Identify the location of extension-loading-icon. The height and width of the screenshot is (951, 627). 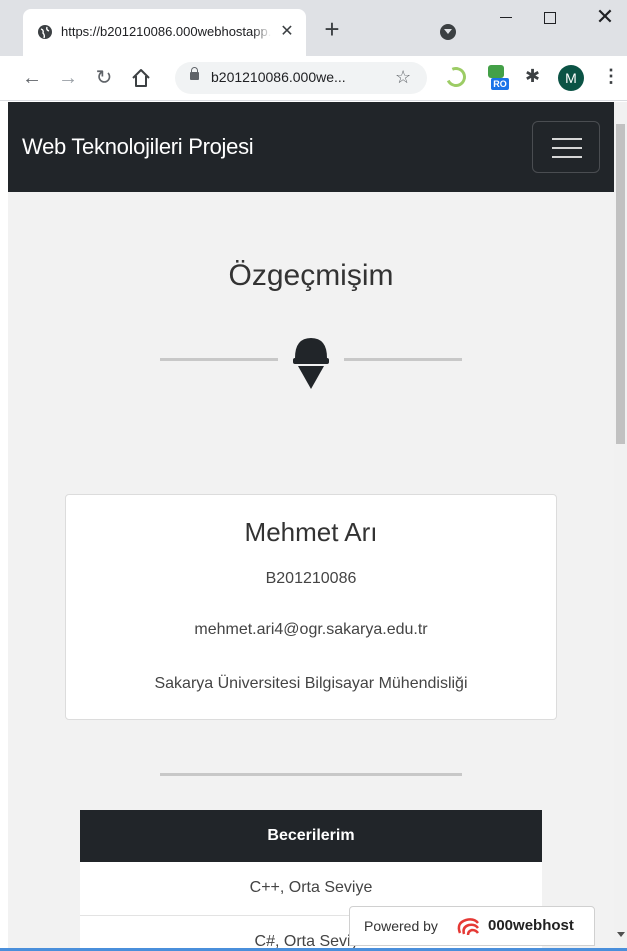
(456, 77).